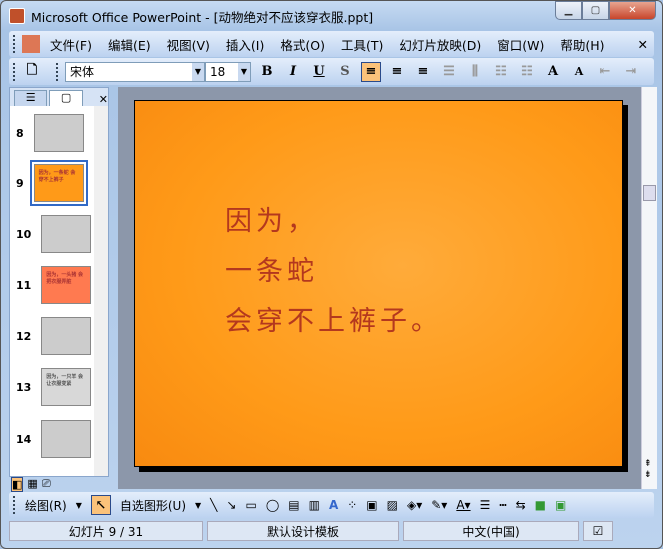 The width and height of the screenshot is (663, 549). Describe the element at coordinates (250, 505) in the screenshot. I see `rectangle-icon: ▭` at that location.